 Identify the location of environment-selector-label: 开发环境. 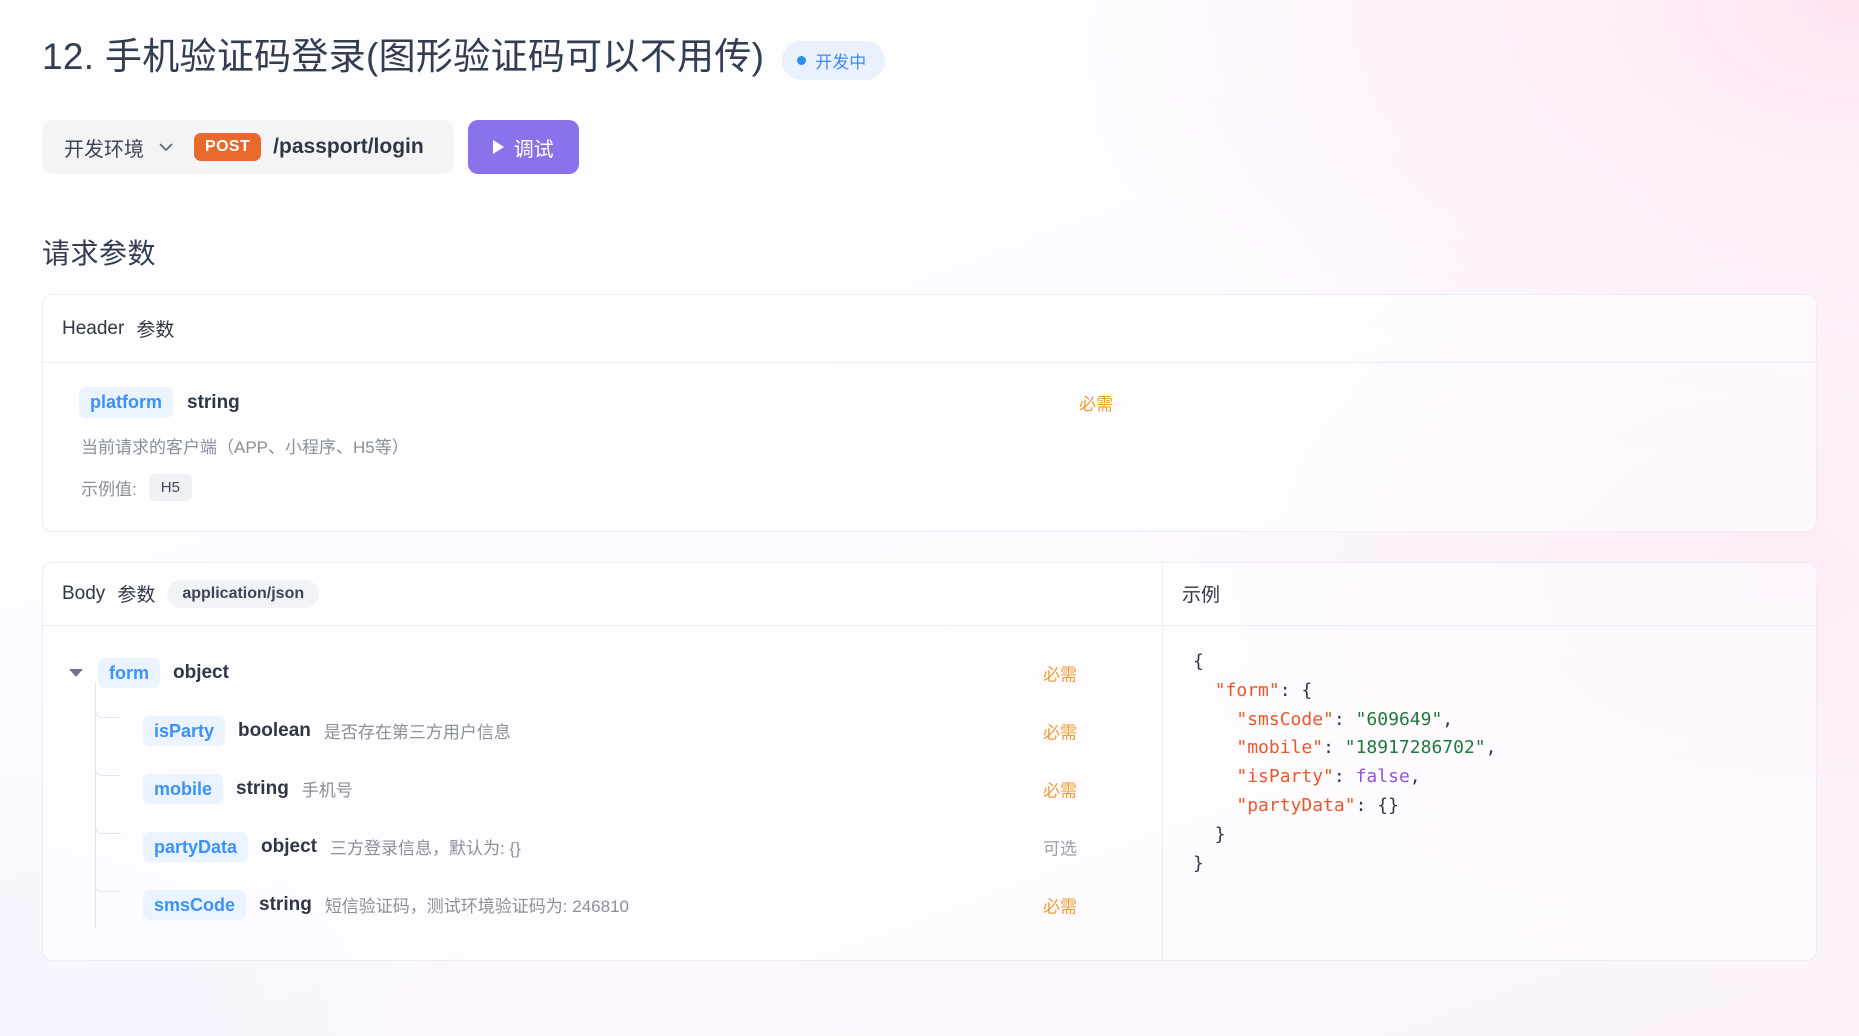
(104, 147).